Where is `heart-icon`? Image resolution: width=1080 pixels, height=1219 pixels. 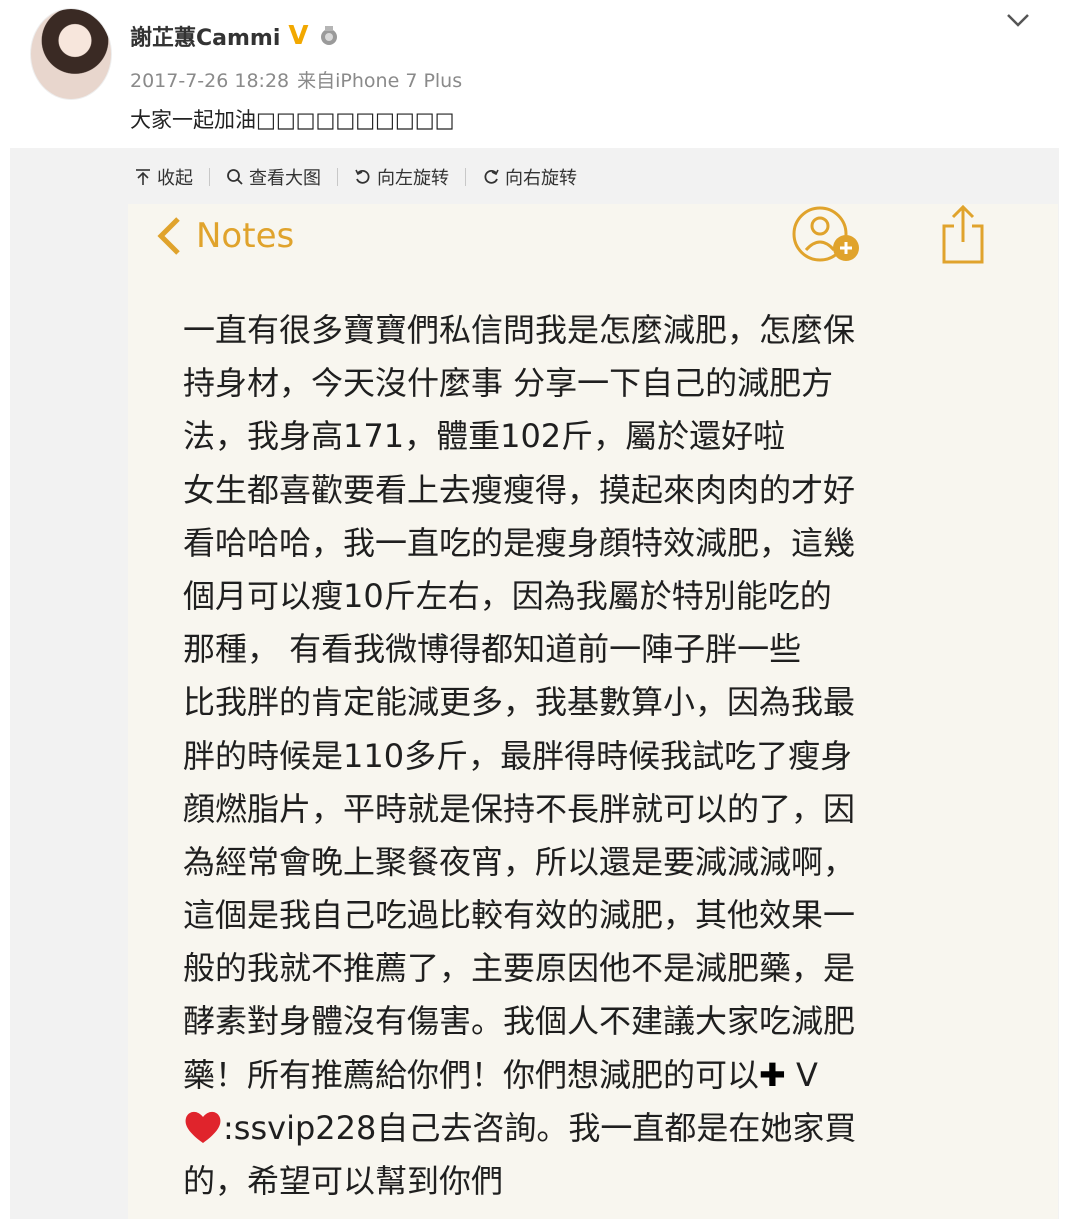 heart-icon is located at coordinates (203, 1127).